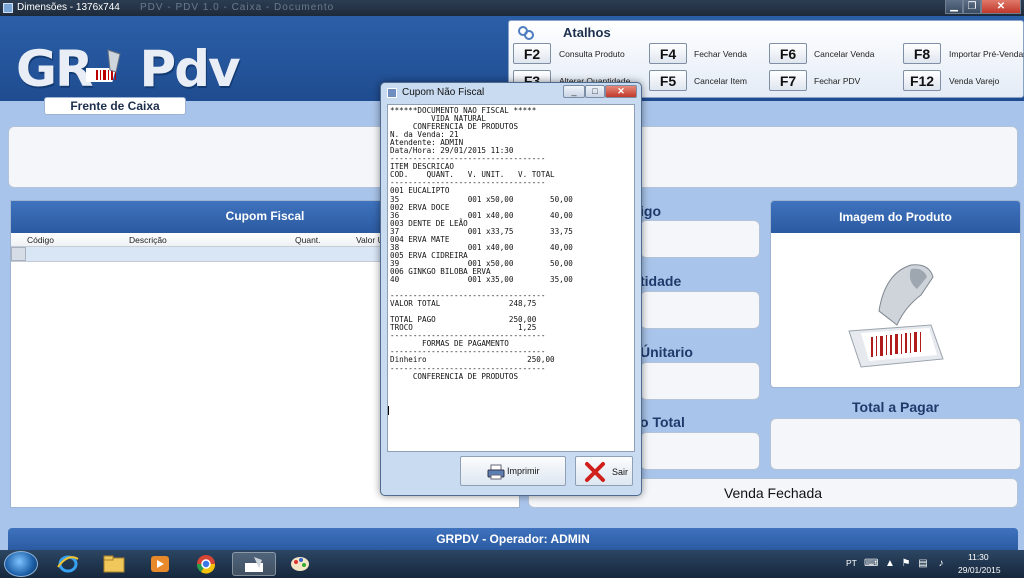  What do you see at coordinates (986, 54) in the screenshot?
I see `shortcut-label-importar-pre-vendas: Importar Pré-Vendas` at bounding box center [986, 54].